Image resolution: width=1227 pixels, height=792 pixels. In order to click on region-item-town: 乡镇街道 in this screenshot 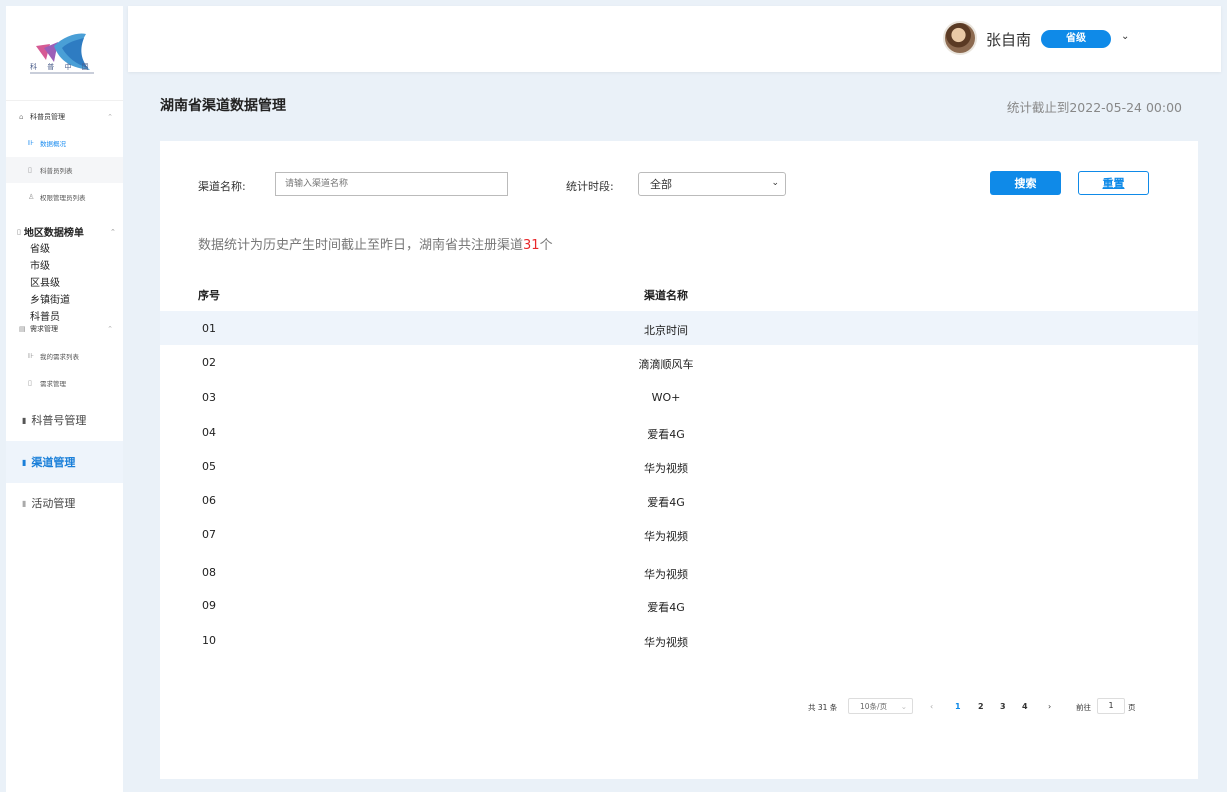, I will do `click(50, 300)`.